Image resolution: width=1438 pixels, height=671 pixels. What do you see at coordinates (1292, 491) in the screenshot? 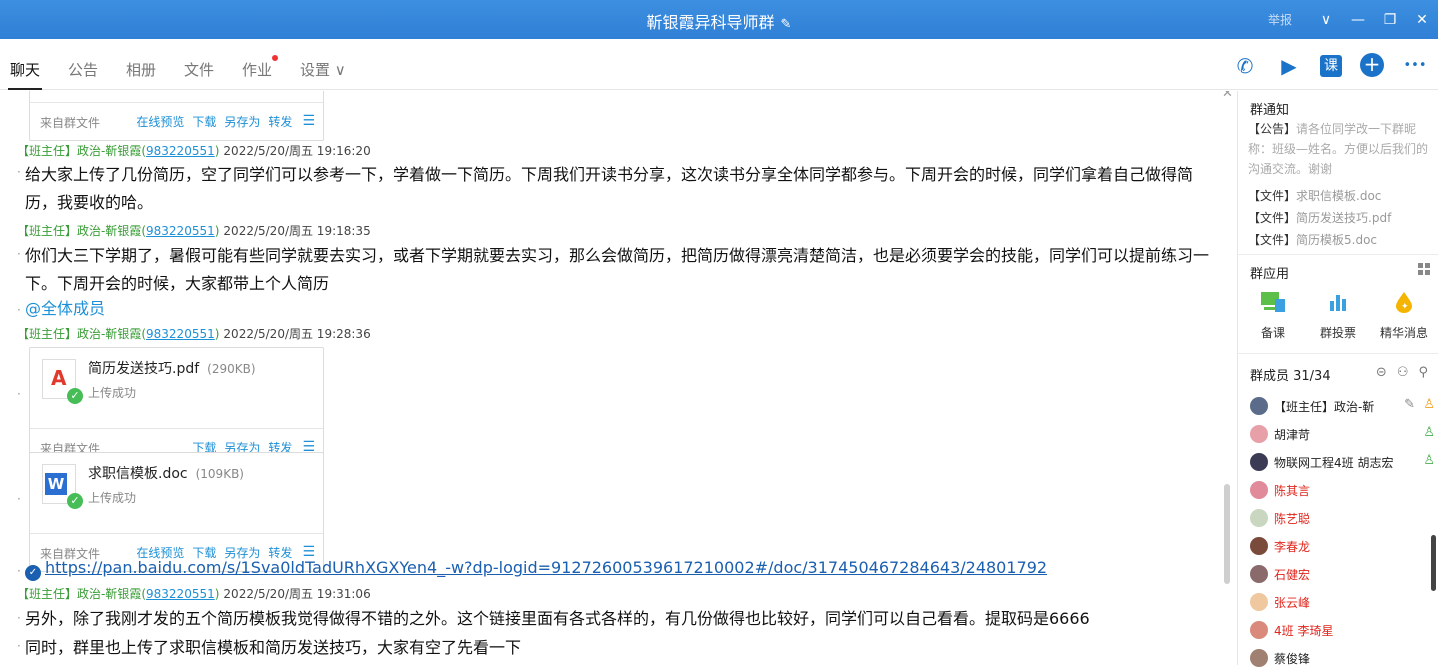
I see `member-name: 陈其言` at bounding box center [1292, 491].